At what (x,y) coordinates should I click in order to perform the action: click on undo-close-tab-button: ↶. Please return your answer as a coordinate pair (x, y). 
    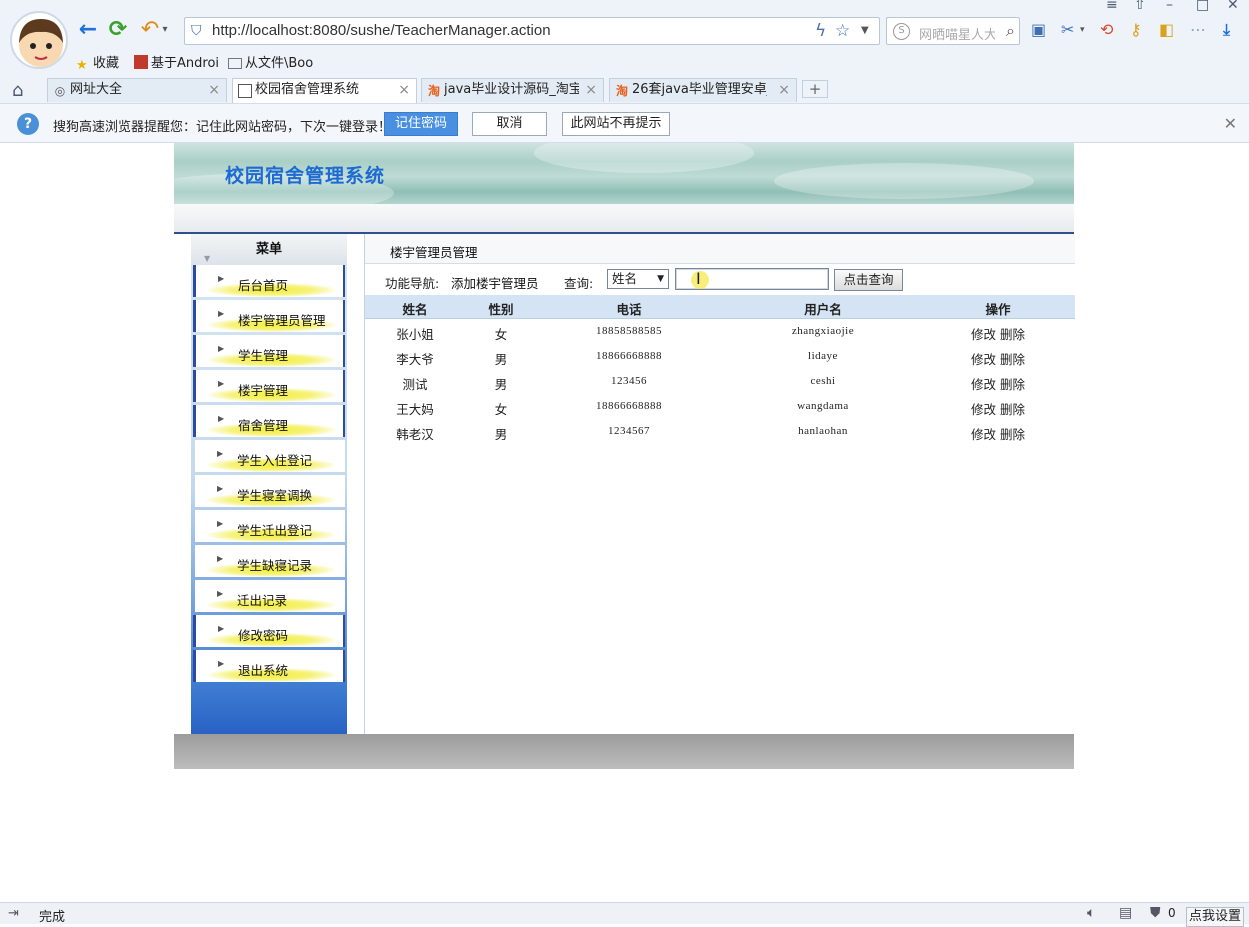
    Looking at the image, I should click on (150, 30).